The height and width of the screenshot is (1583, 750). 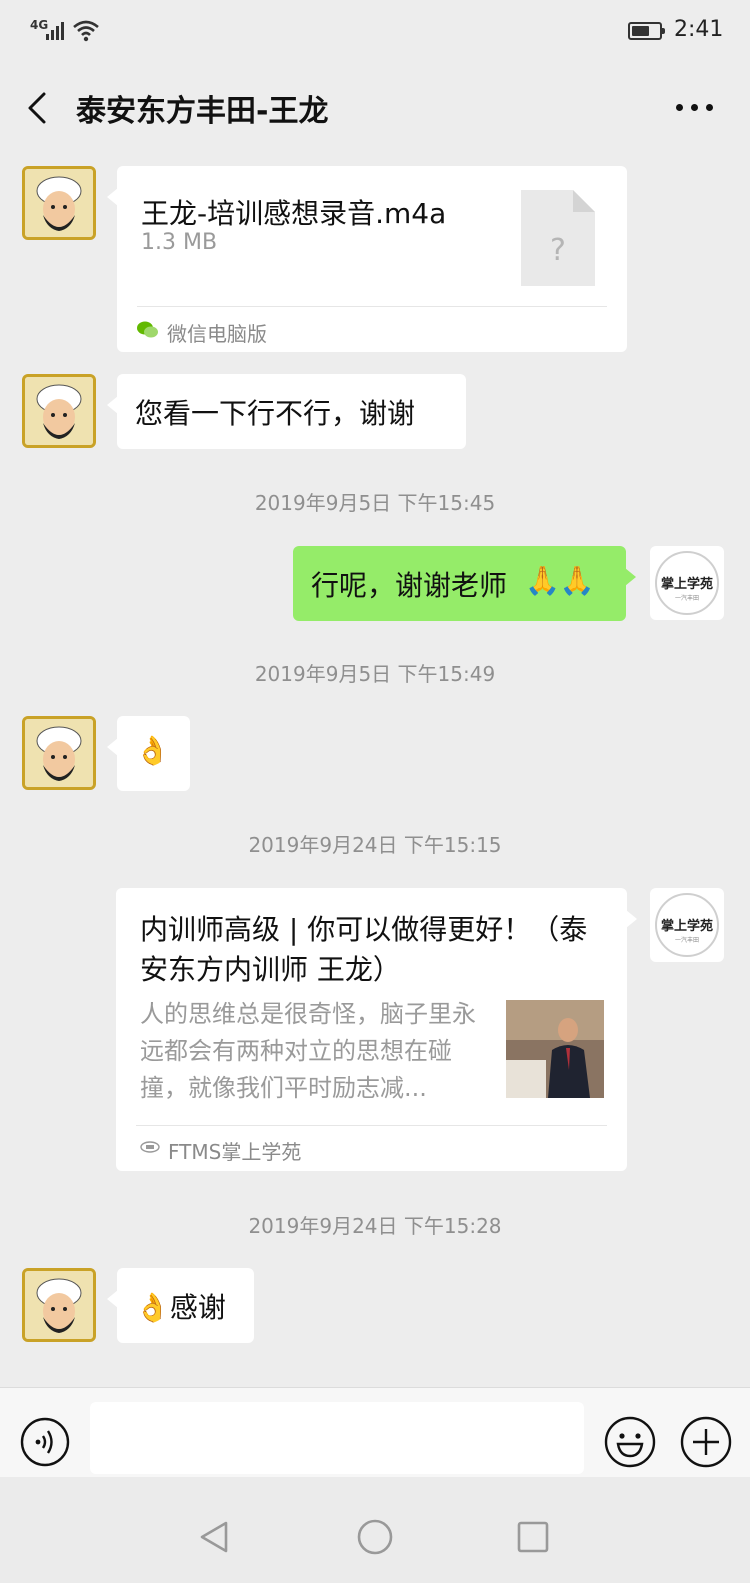 I want to click on timestamp: 2019年9月5日 下午15:45, so click(x=375, y=503).